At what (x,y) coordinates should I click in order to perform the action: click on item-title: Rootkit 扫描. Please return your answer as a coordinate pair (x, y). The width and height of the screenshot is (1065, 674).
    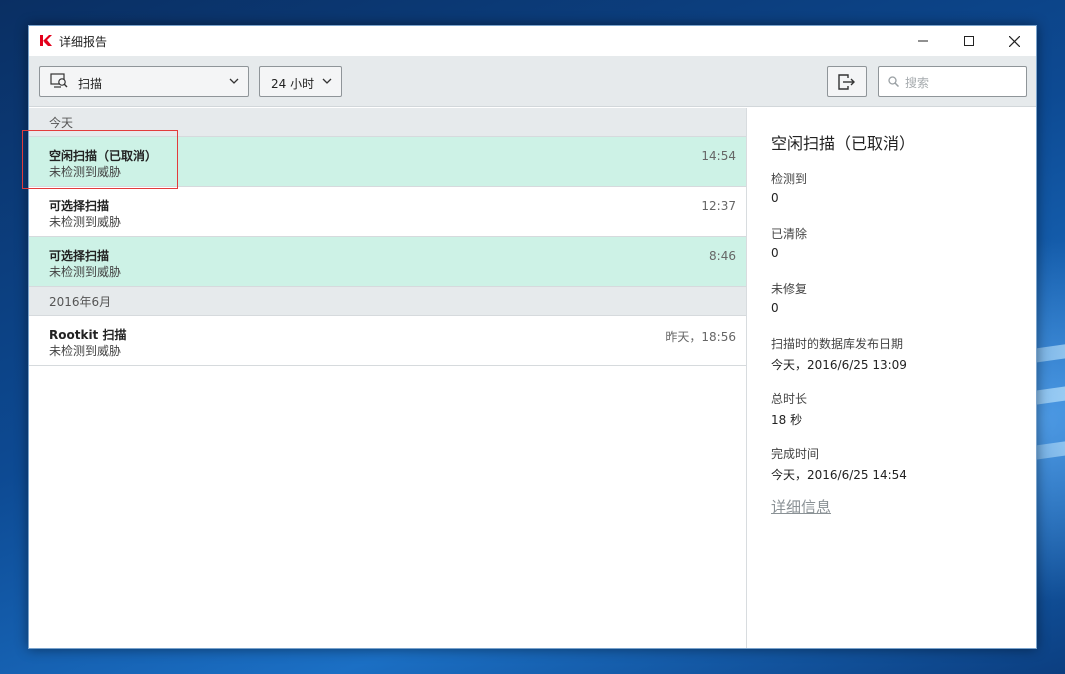
    Looking at the image, I should click on (88, 335).